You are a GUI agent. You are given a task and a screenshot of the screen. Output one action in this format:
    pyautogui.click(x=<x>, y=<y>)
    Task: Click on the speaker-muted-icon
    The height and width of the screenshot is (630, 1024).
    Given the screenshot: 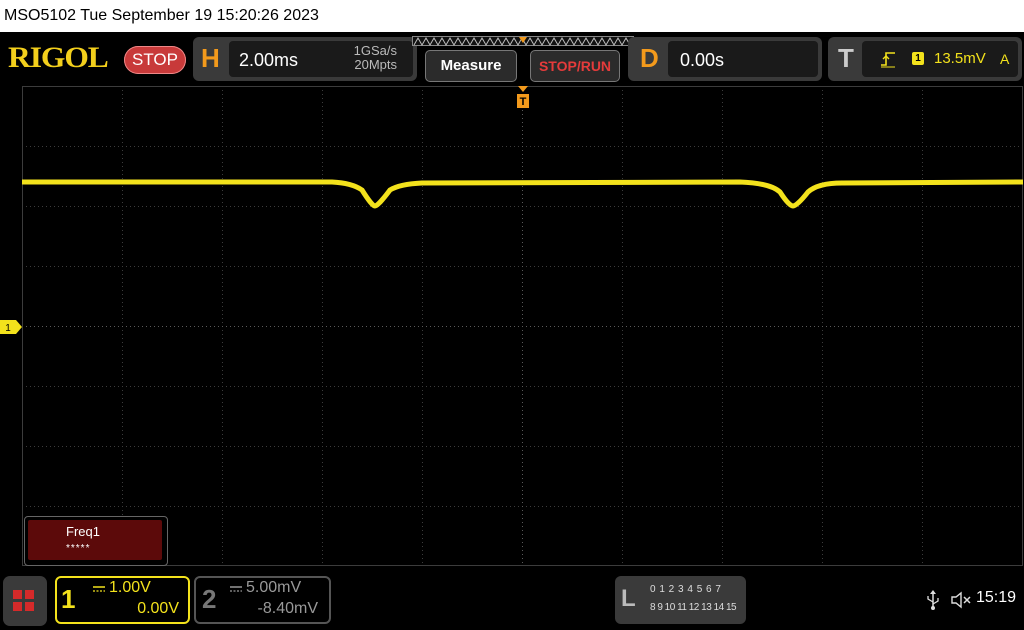 What is the action you would take?
    pyautogui.click(x=961, y=600)
    